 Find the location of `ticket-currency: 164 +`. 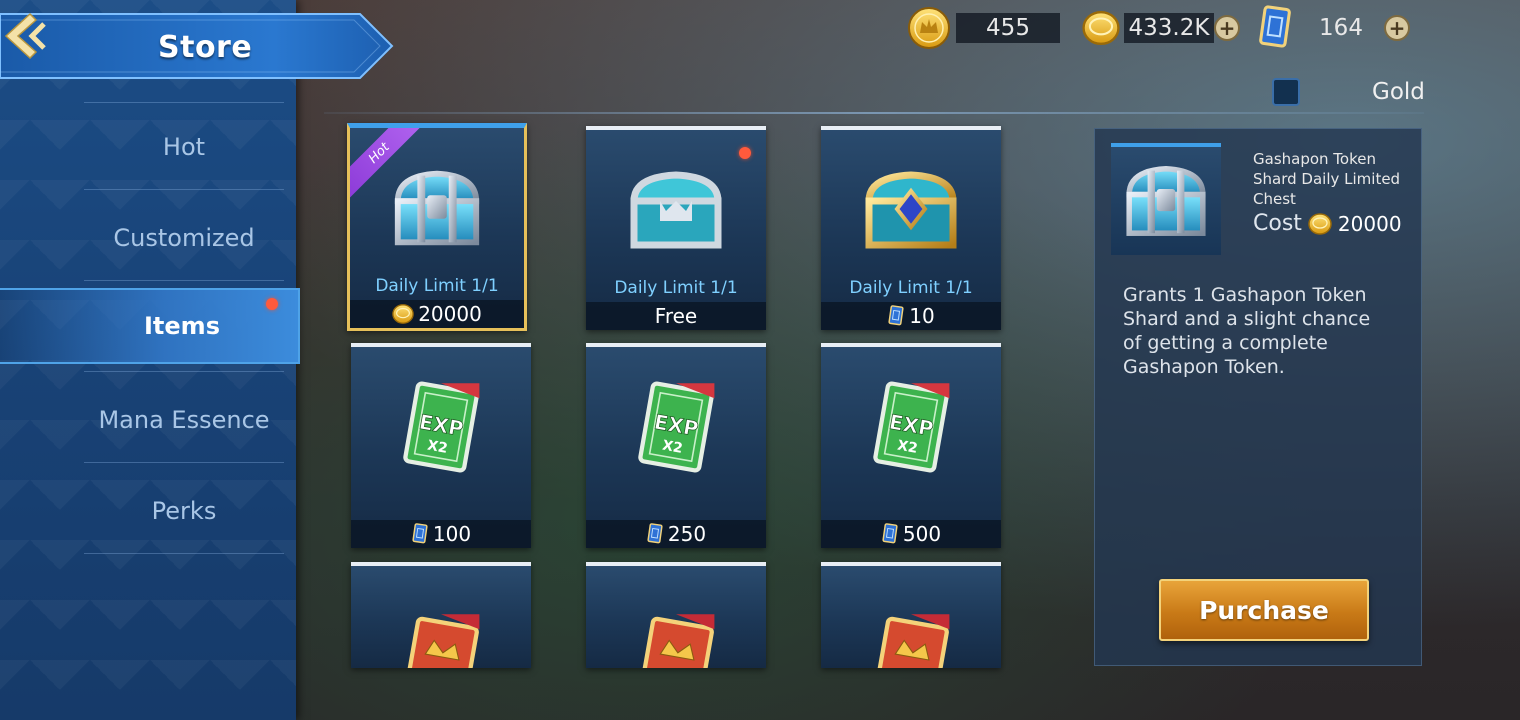

ticket-currency: 164 + is located at coordinates (1333, 28).